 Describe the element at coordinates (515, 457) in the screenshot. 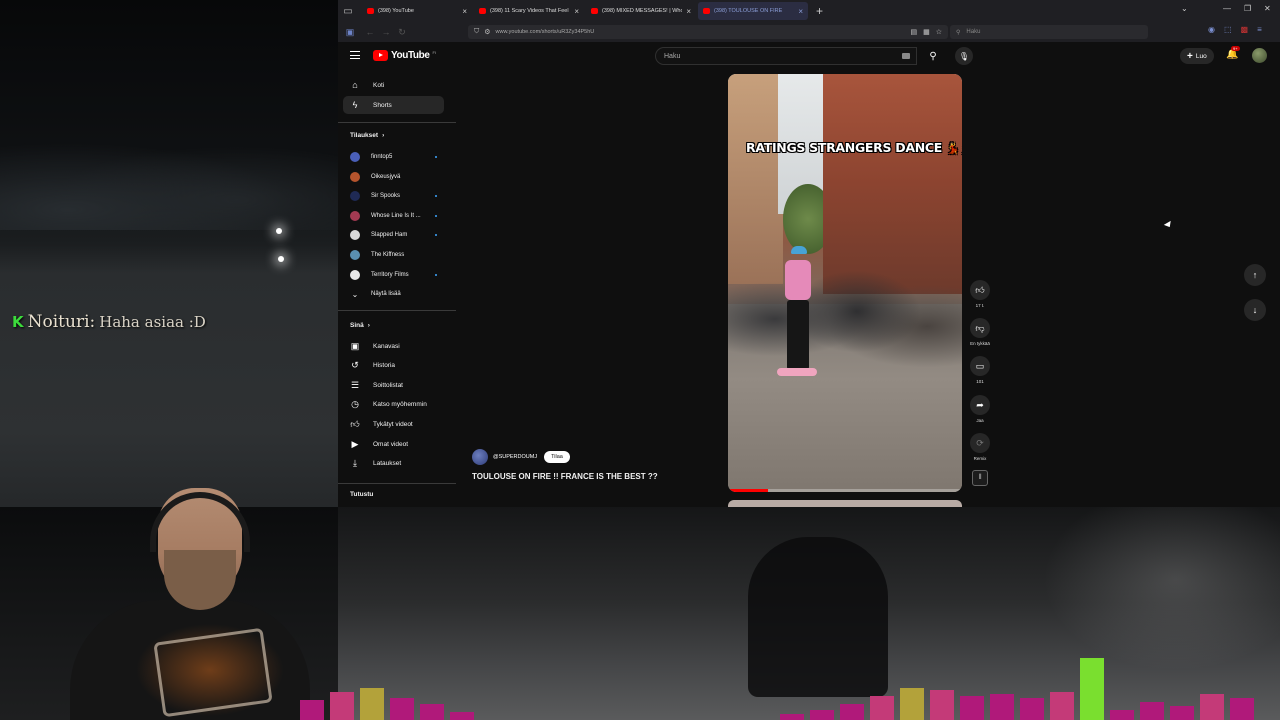

I see `channel-handle: @SUPERDOUMJ` at that location.